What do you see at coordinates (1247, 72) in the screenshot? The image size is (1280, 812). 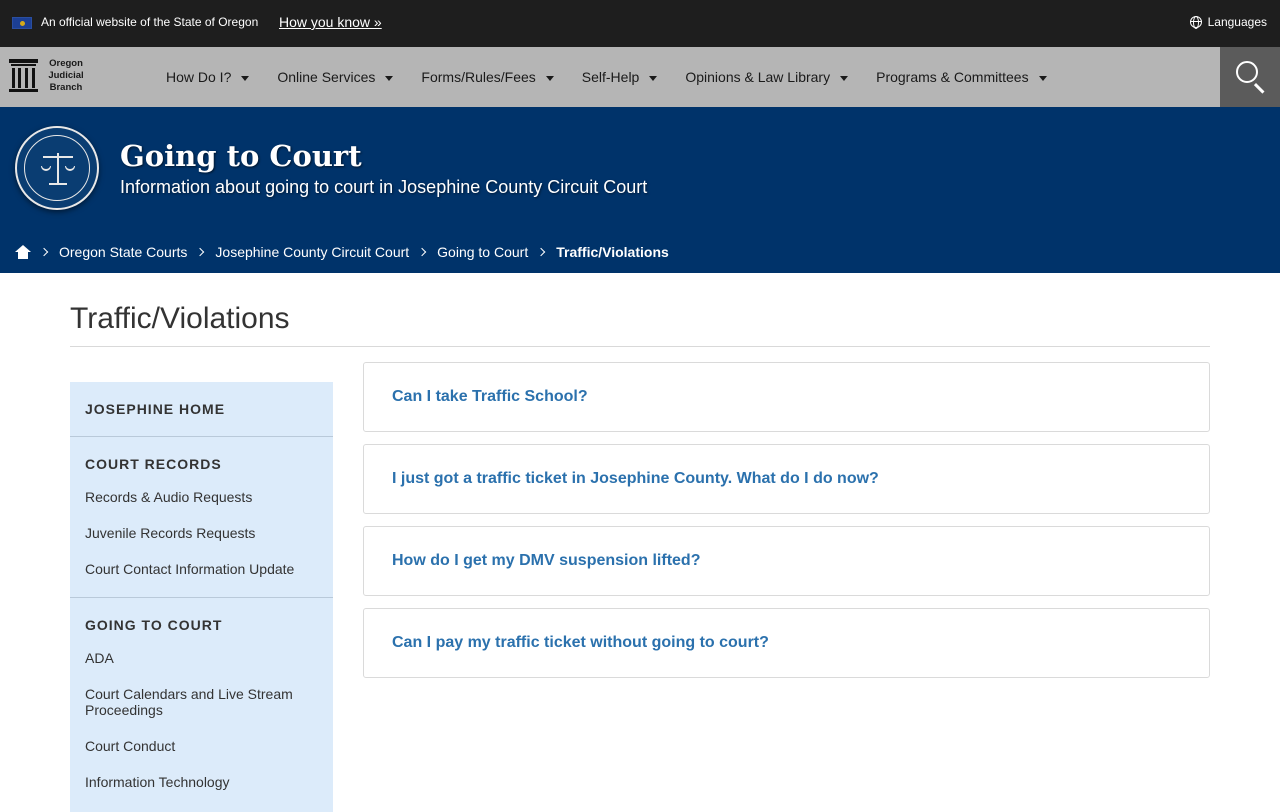 I see `search-icon` at bounding box center [1247, 72].